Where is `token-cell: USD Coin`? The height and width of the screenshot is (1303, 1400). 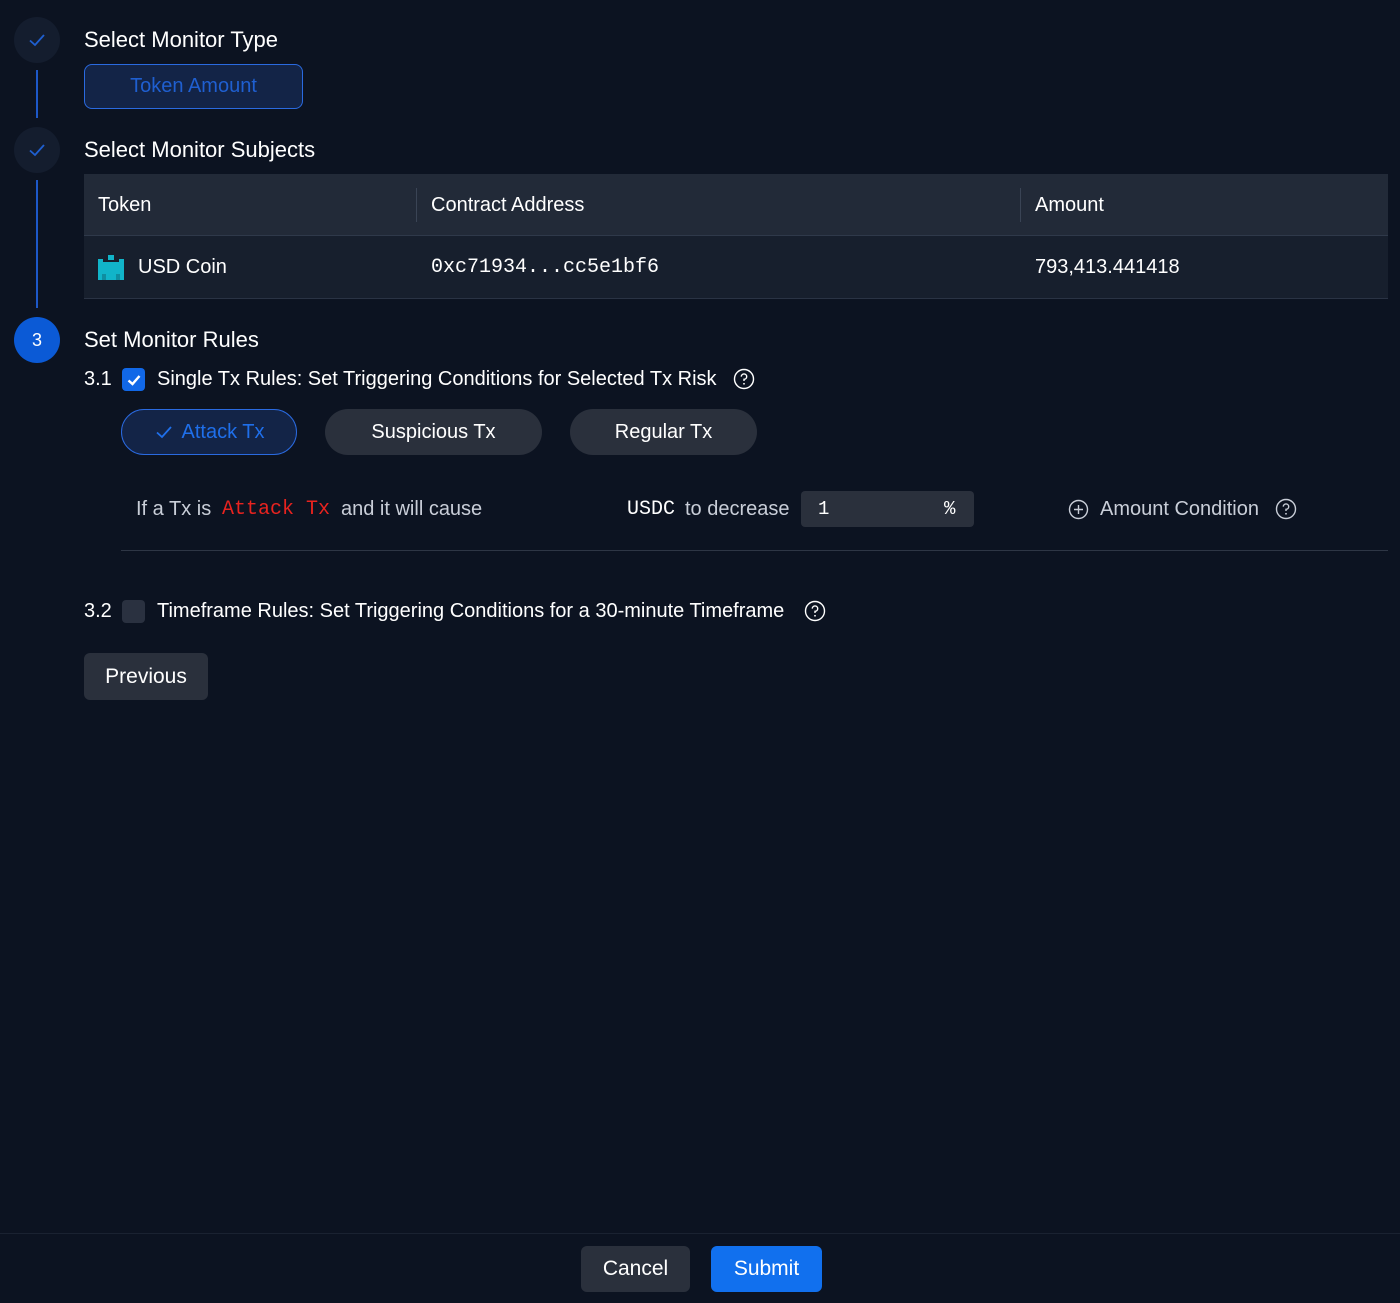
token-cell: USD Coin is located at coordinates (162, 267).